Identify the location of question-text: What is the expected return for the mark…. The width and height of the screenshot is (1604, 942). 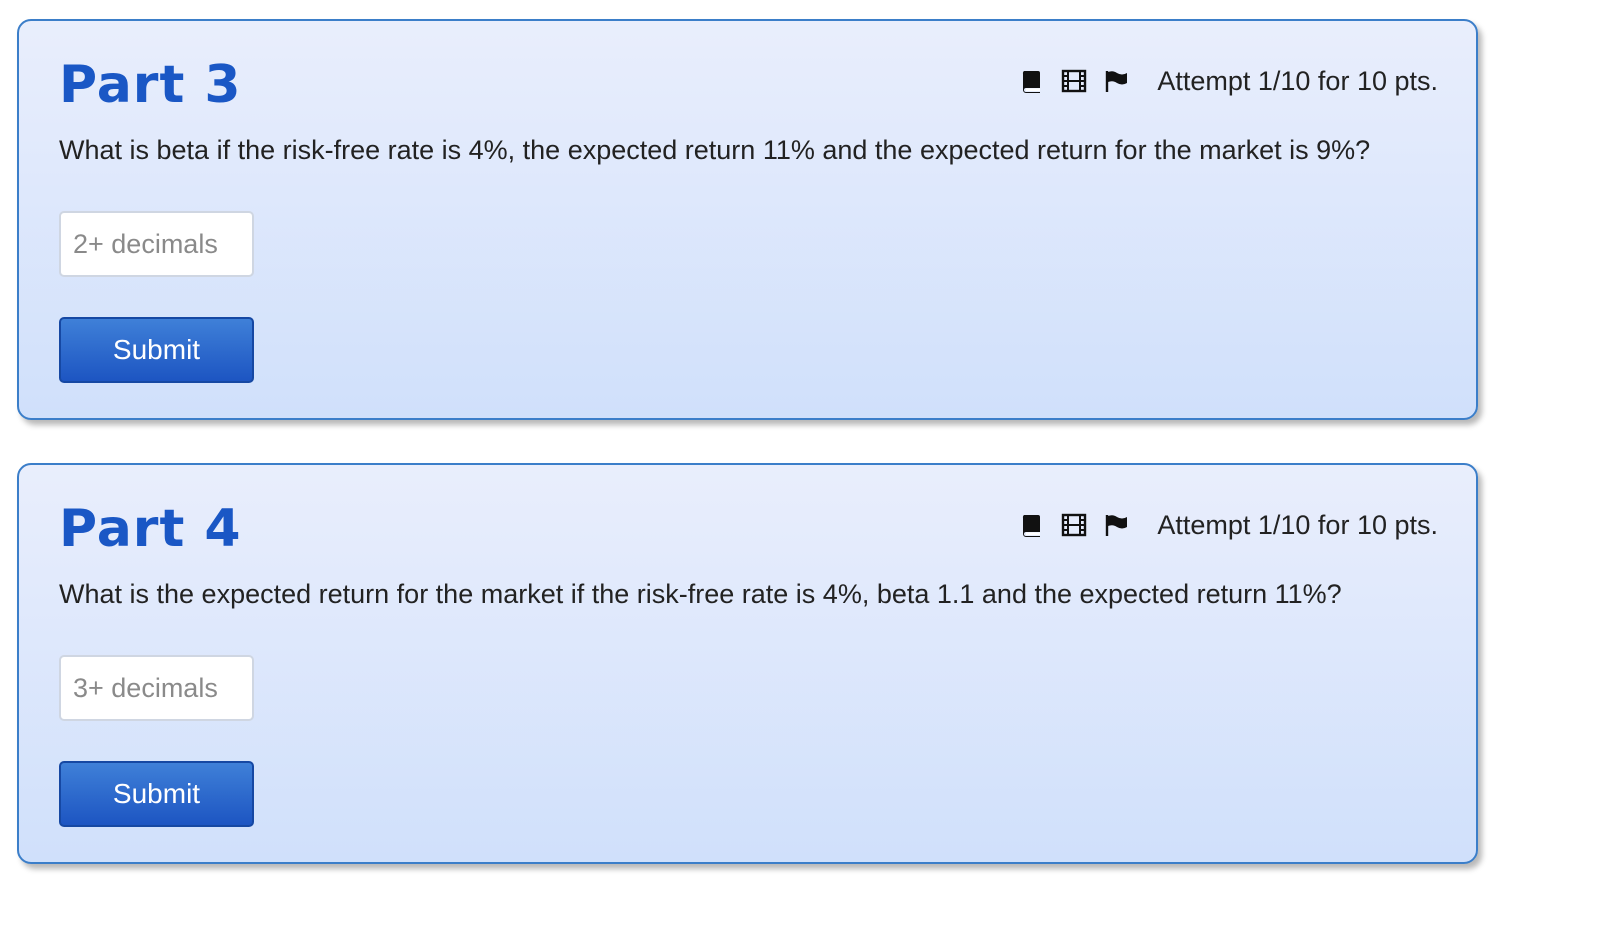
(700, 594).